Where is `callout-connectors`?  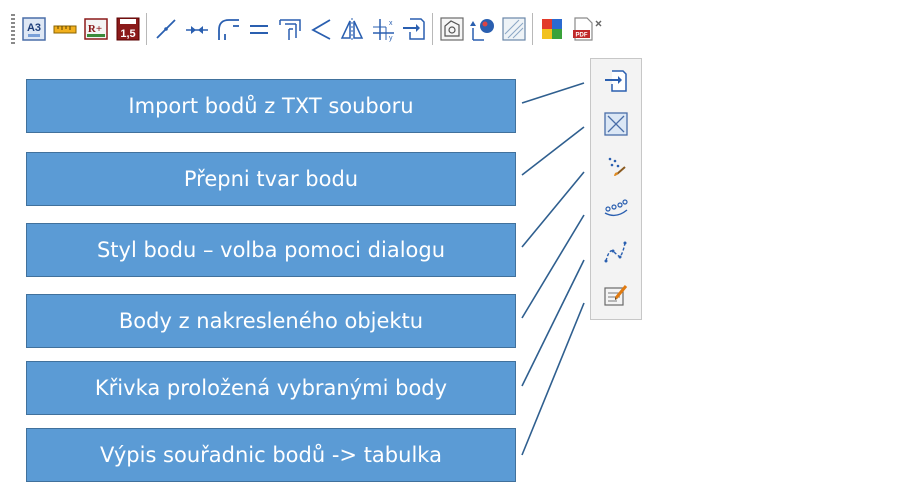
callout-connectors is located at coordinates (553, 269).